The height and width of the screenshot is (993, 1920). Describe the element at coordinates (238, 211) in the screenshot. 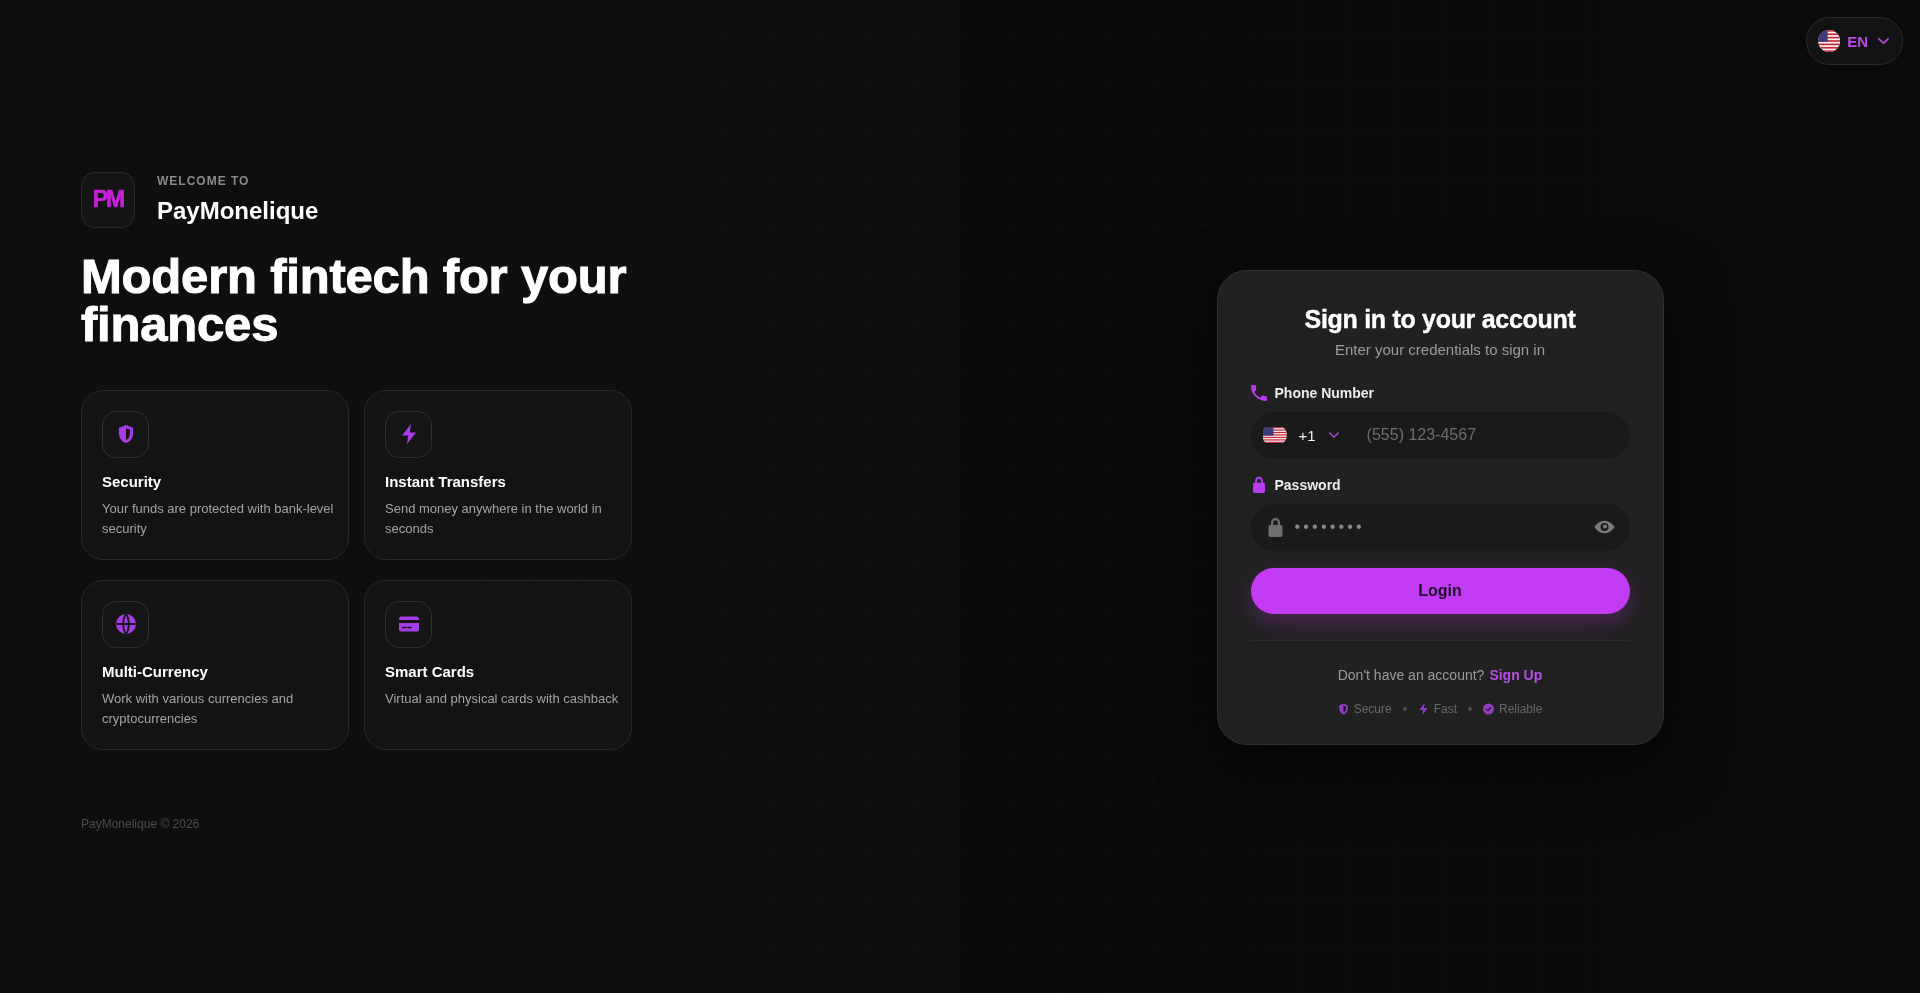

I see `brand-name: PayMonelique` at that location.